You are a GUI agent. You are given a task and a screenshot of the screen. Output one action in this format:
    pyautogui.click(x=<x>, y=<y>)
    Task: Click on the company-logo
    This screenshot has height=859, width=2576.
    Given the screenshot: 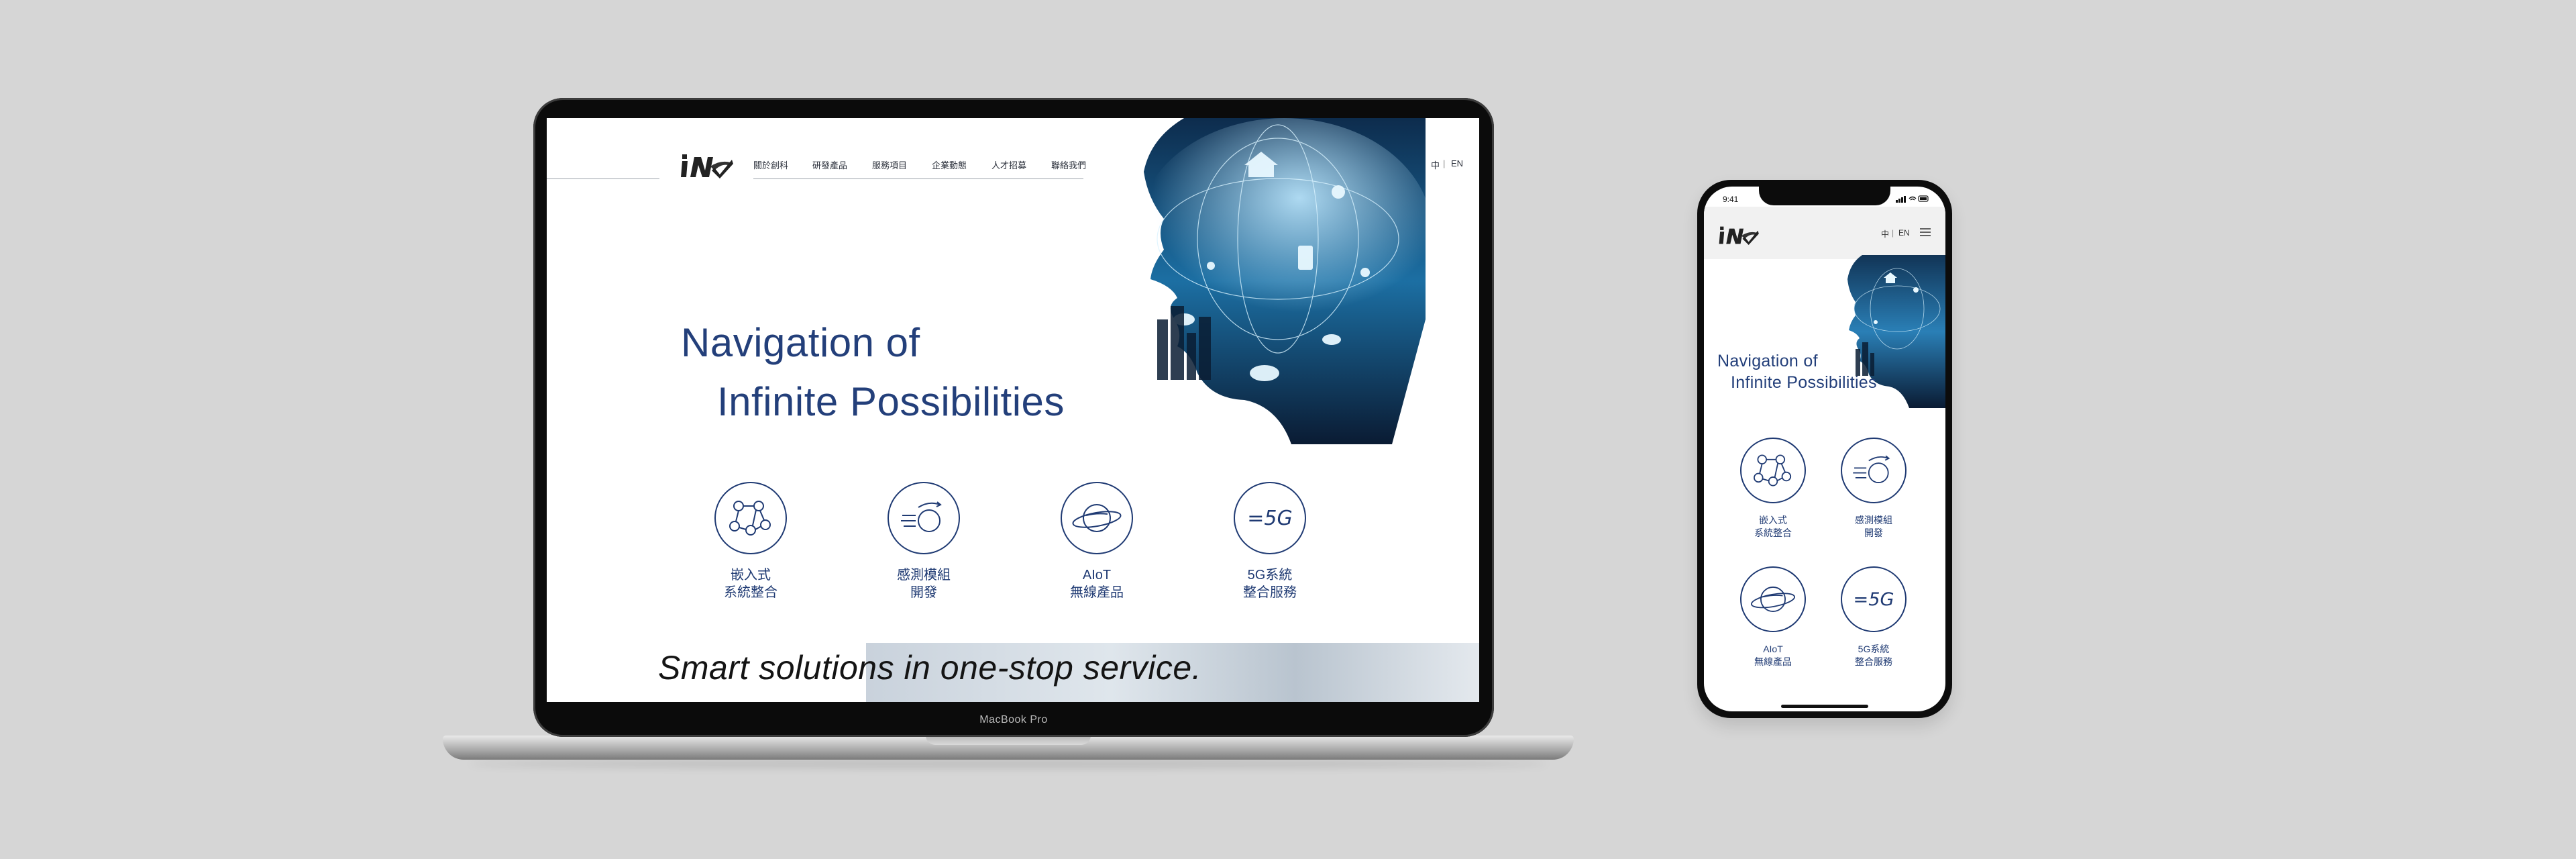 What is the action you would take?
    pyautogui.click(x=708, y=165)
    